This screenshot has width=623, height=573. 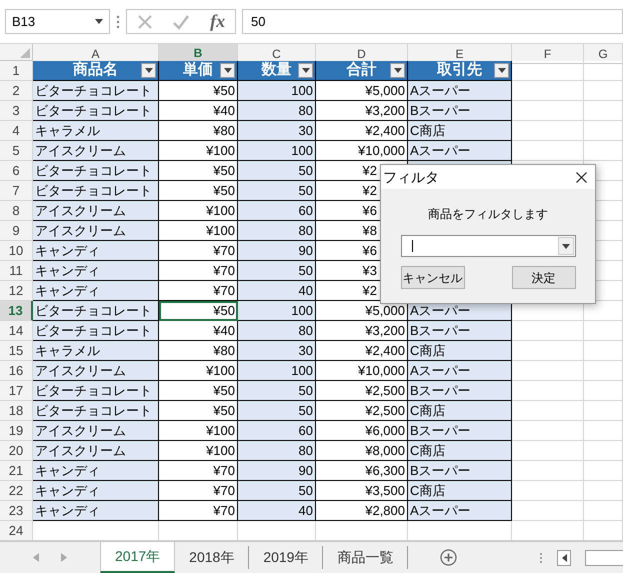 I want to click on row-header: 1, so click(x=16, y=71).